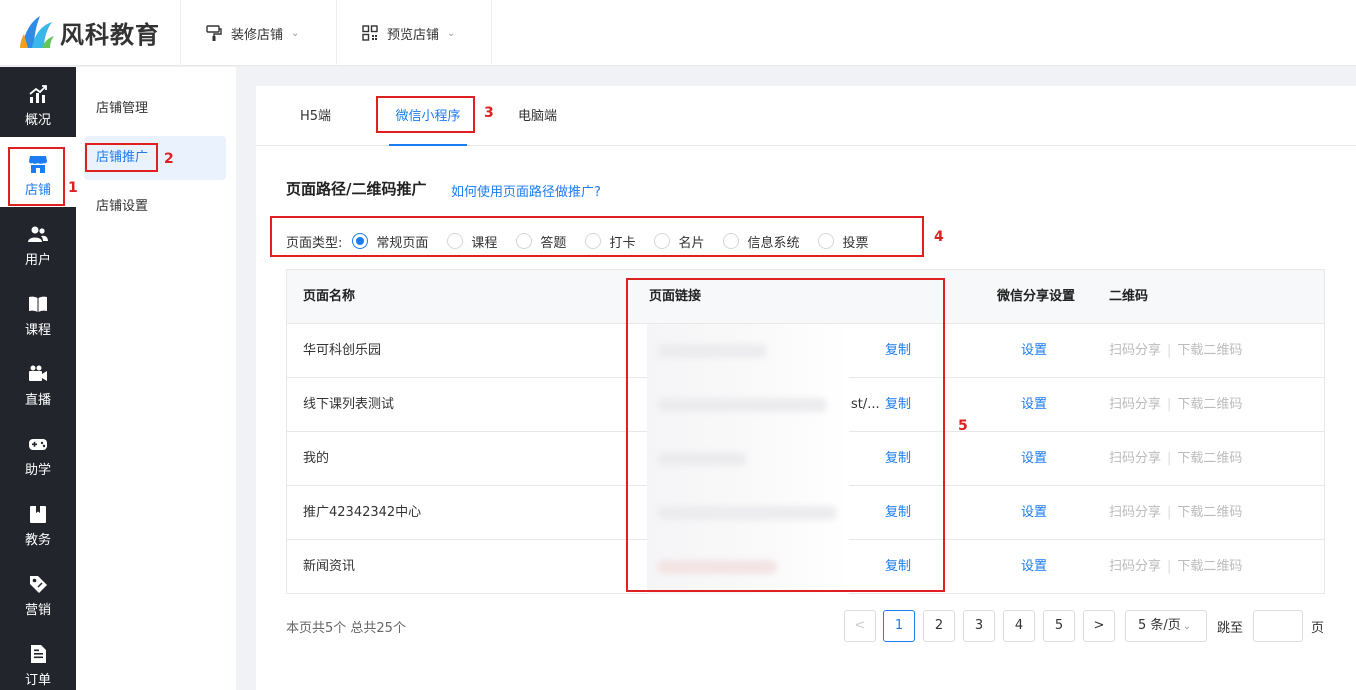  What do you see at coordinates (860, 626) in the screenshot?
I see `prev-page-button: <` at bounding box center [860, 626].